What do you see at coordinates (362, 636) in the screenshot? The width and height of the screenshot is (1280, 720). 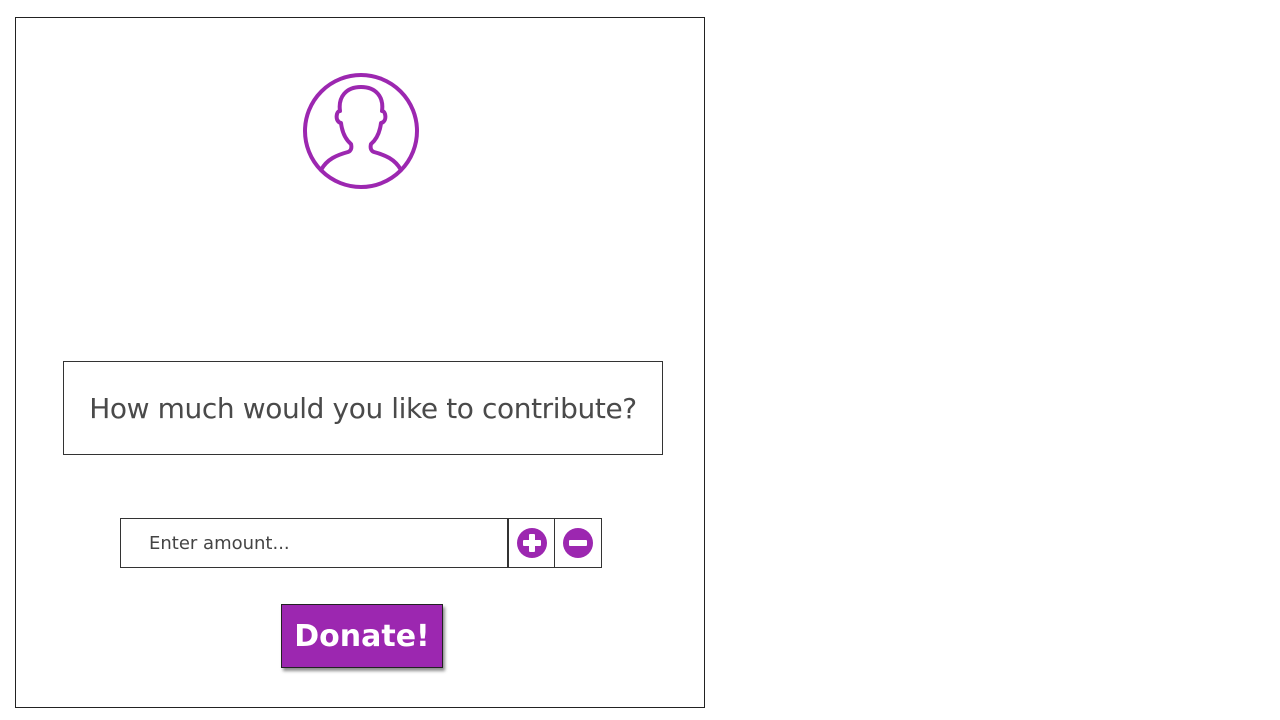 I see `donate-button: Donate!` at bounding box center [362, 636].